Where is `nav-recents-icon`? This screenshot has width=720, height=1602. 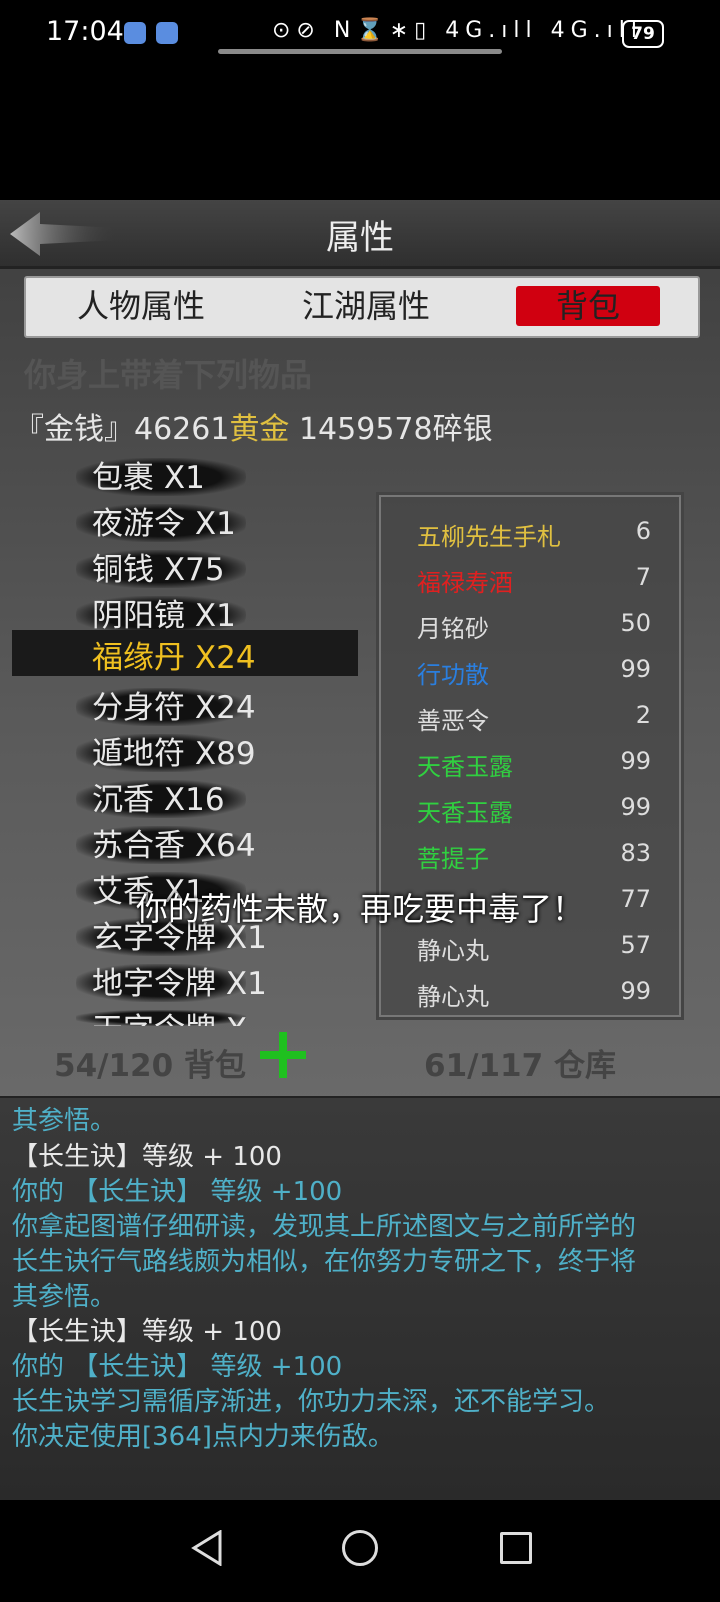
nav-recents-icon is located at coordinates (516, 1548).